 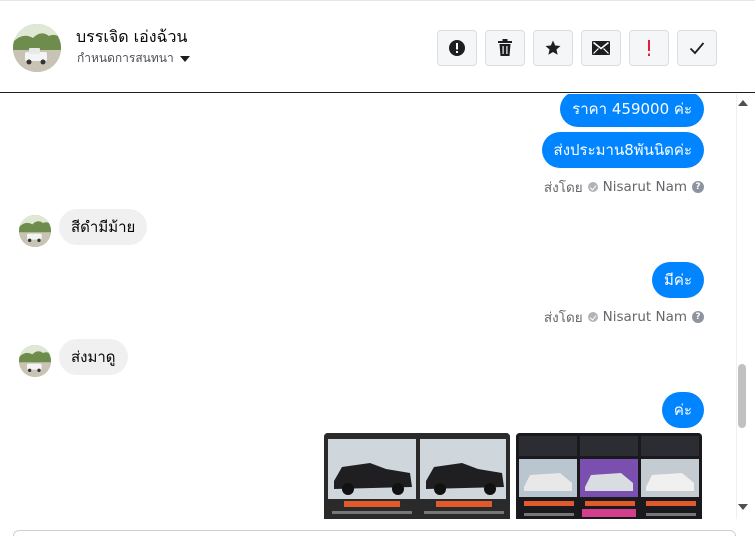 I want to click on scroll-thumb, so click(x=742, y=396).